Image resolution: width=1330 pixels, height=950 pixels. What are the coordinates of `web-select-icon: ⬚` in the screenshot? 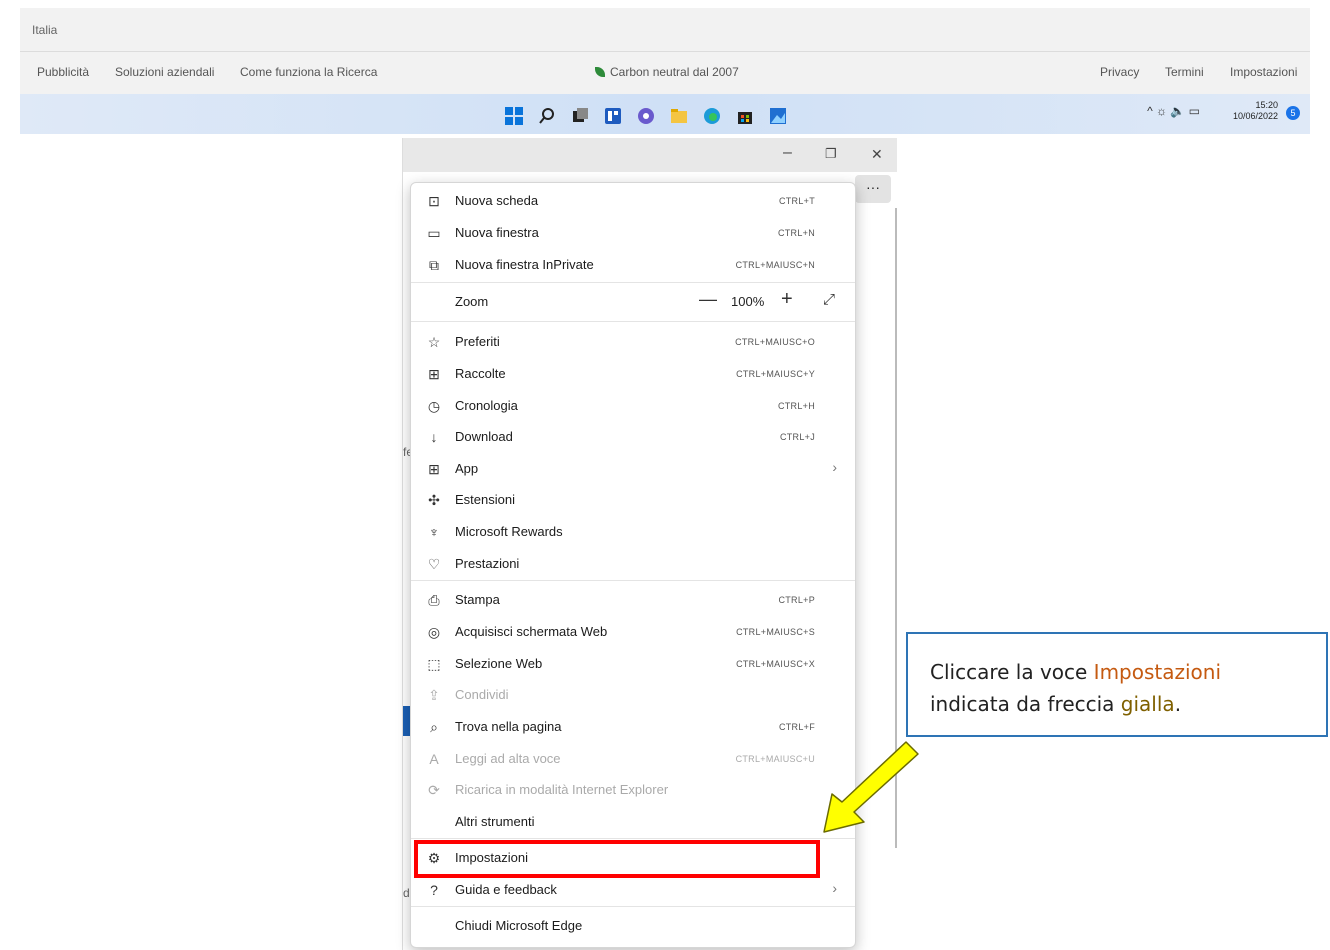 It's located at (434, 664).